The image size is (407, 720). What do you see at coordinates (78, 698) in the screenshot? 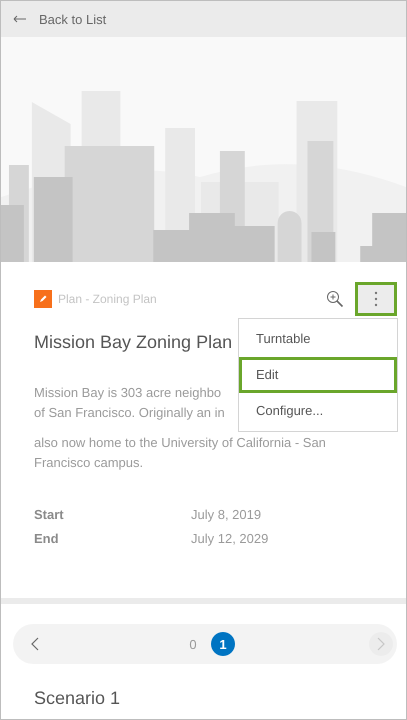
I see `scenario-title: Scenario 1` at bounding box center [78, 698].